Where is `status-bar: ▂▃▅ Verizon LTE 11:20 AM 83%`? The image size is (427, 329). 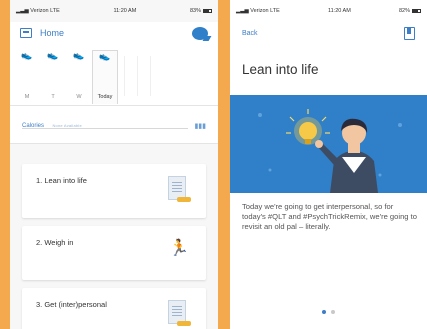
status-bar: ▂▃▅ Verizon LTE 11:20 AM 83% is located at coordinates (114, 11).